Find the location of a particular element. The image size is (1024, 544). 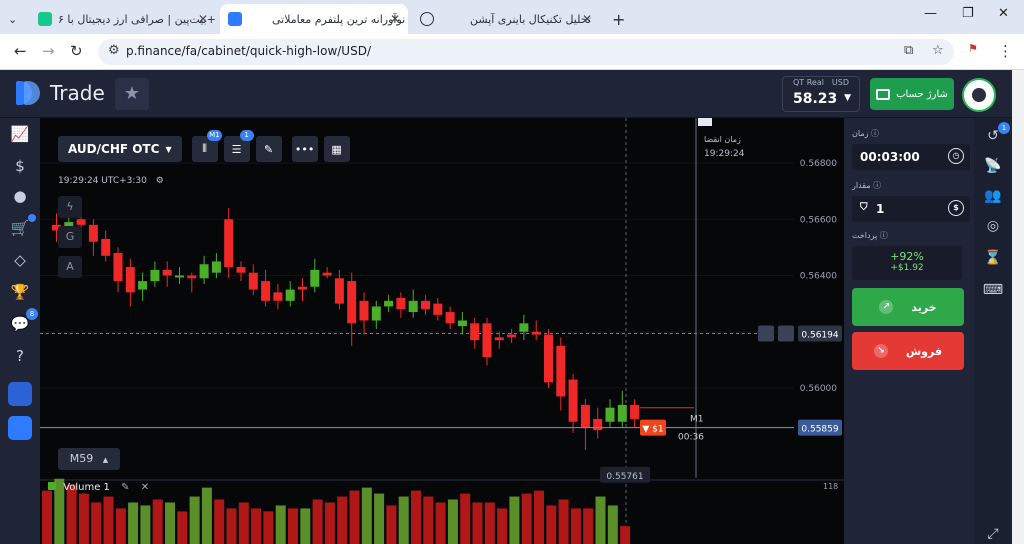

forward-icon: → is located at coordinates (48, 51).